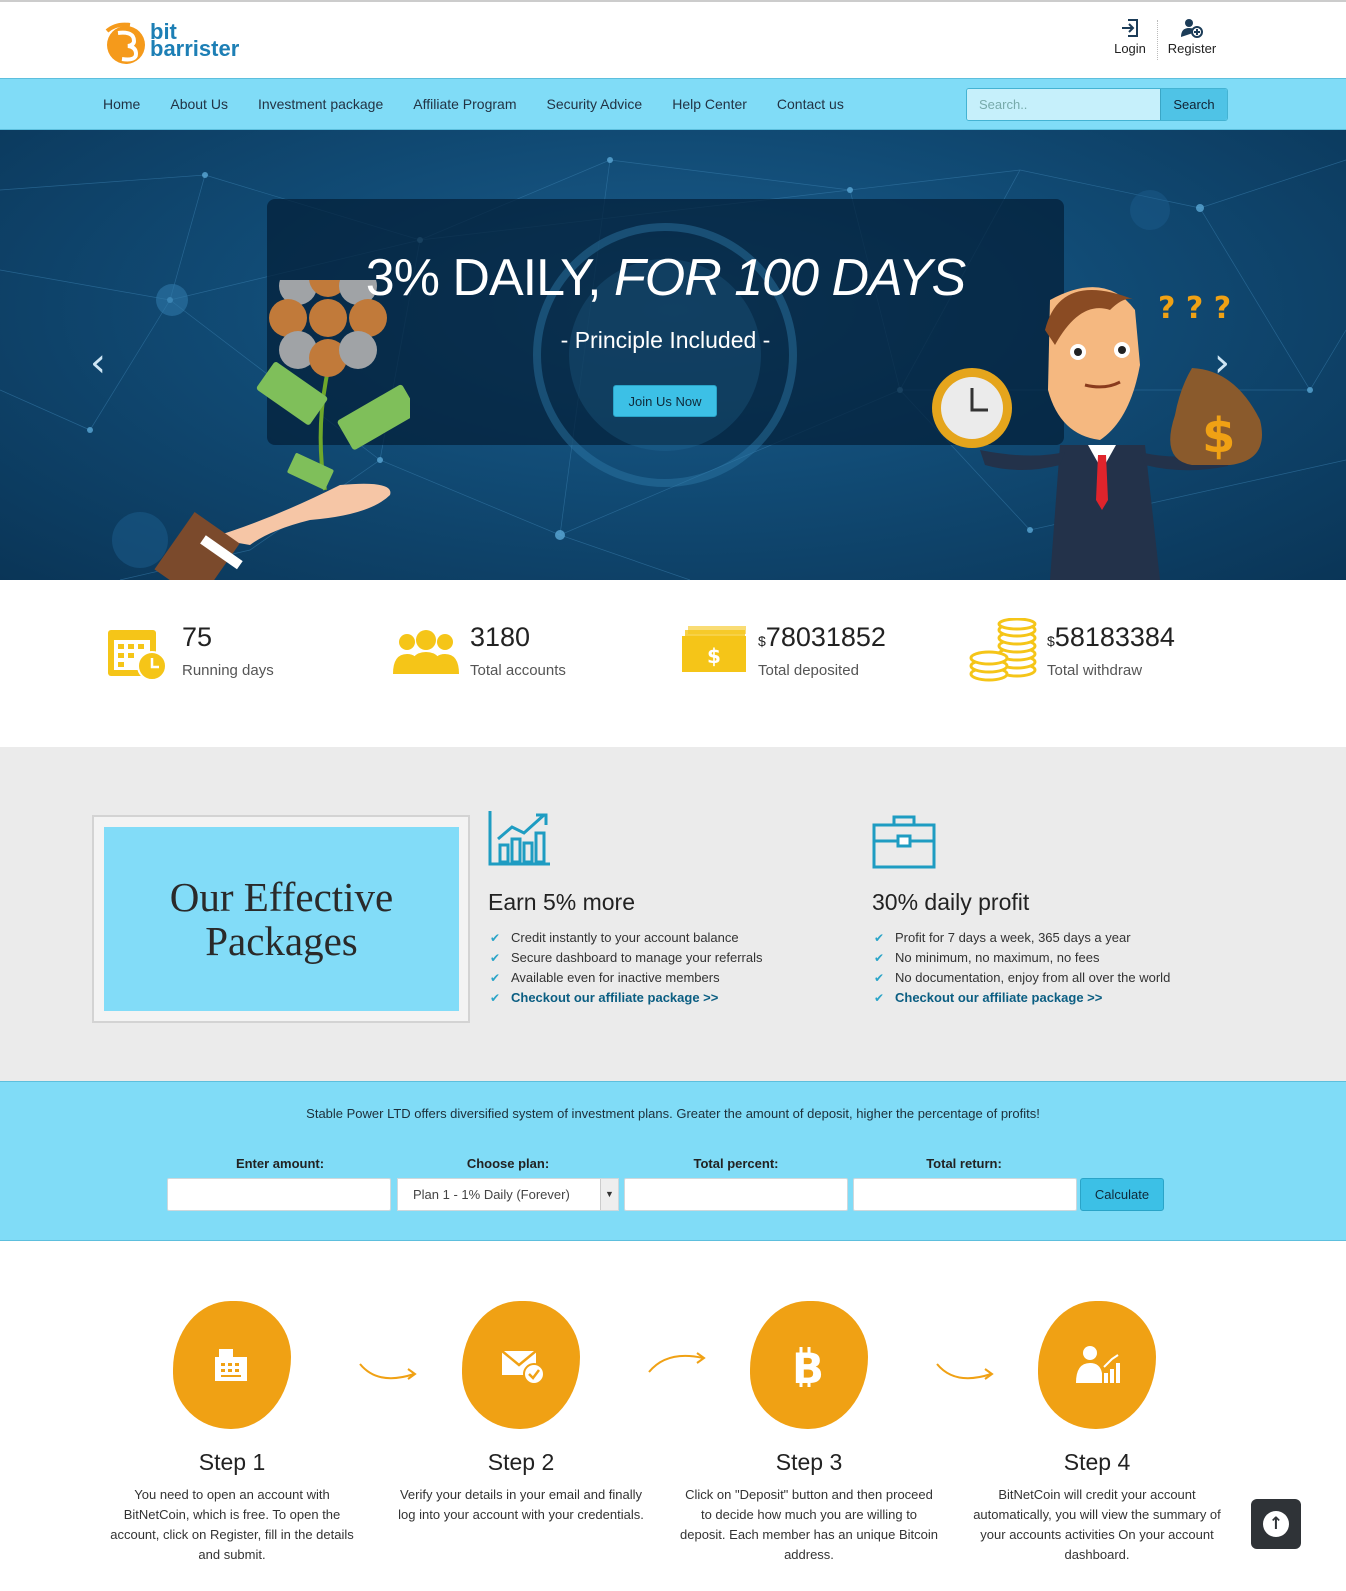  What do you see at coordinates (668, 938) in the screenshot?
I see `feature-item: Credit instantly to your account balance` at bounding box center [668, 938].